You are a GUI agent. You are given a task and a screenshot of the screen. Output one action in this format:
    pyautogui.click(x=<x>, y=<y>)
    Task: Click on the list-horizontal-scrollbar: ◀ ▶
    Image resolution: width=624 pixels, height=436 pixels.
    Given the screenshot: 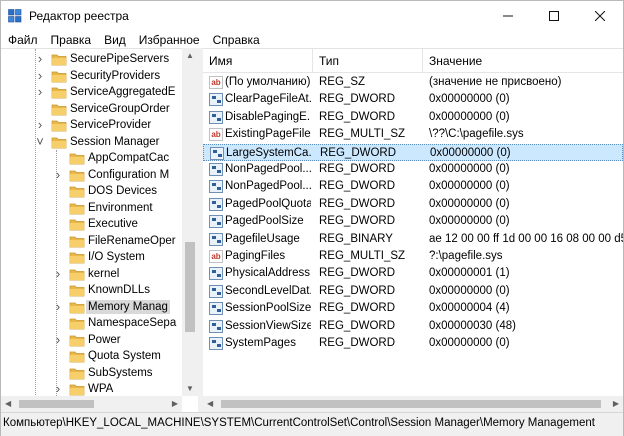 What is the action you would take?
    pyautogui.click(x=413, y=404)
    